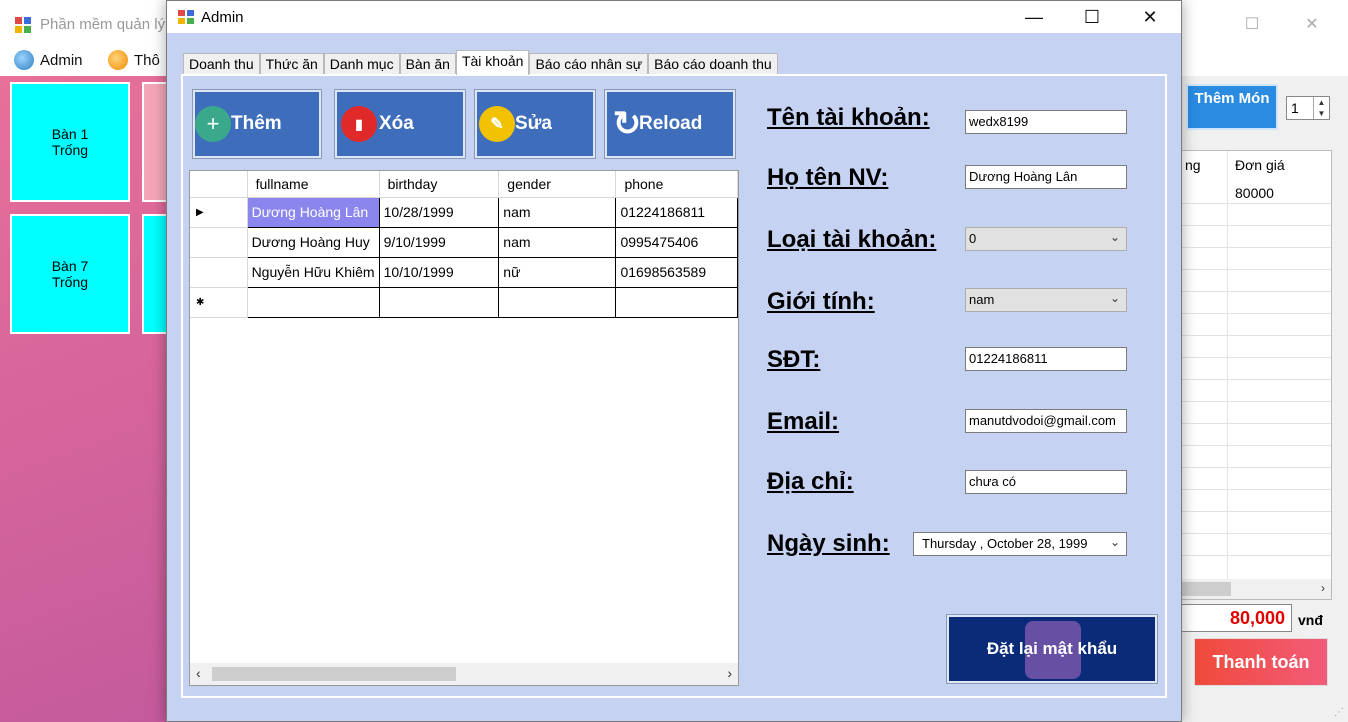  I want to click on gender-label: Giới tính:, so click(821, 301).